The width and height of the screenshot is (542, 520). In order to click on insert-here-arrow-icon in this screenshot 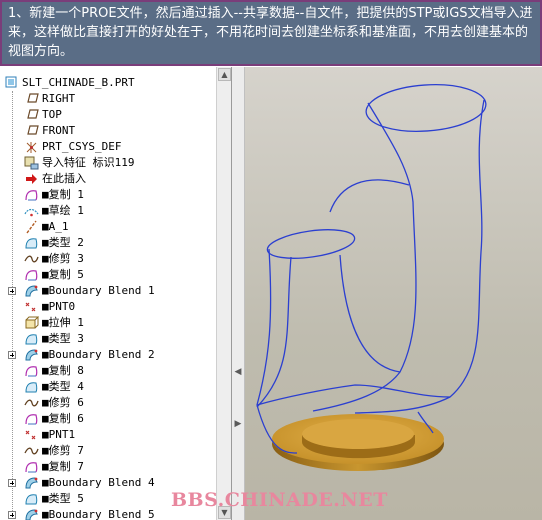, I will do `click(31, 179)`.